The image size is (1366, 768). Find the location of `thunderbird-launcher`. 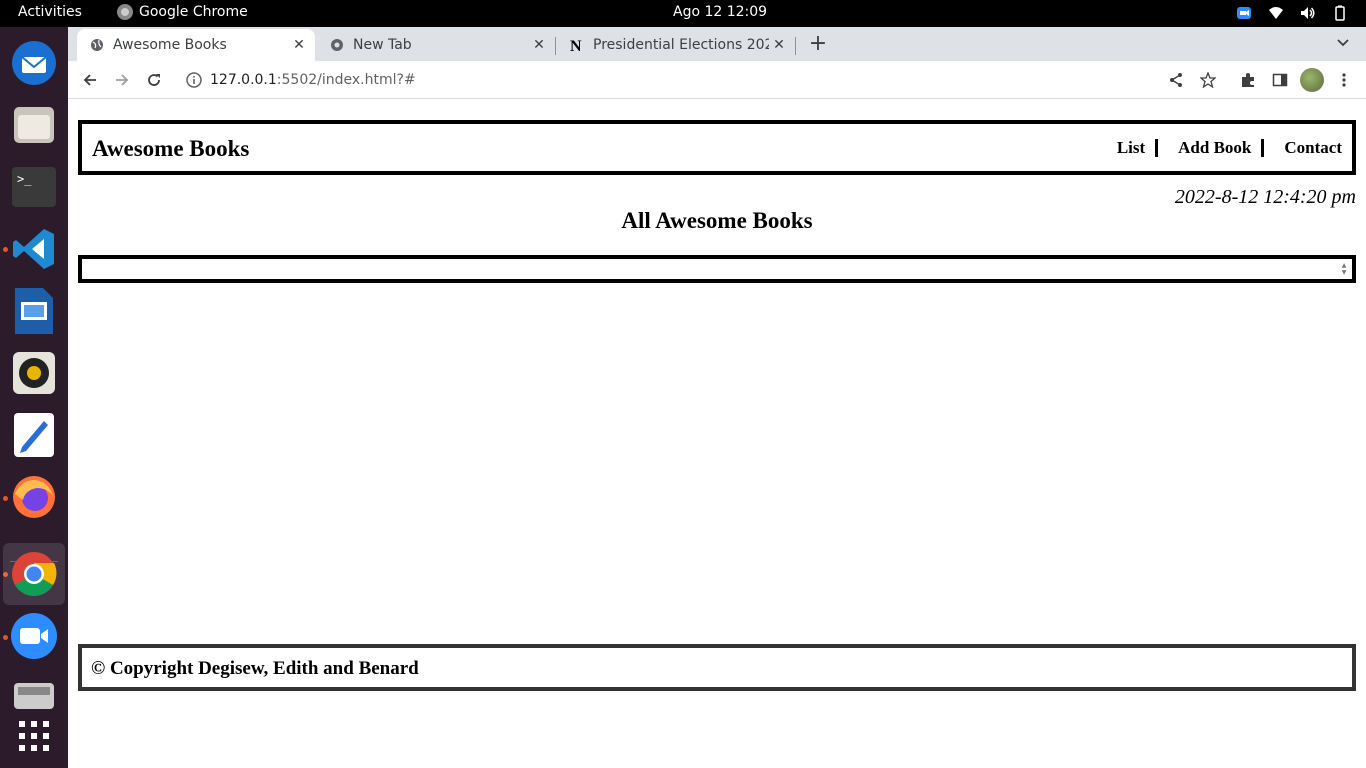

thunderbird-launcher is located at coordinates (34, 63).